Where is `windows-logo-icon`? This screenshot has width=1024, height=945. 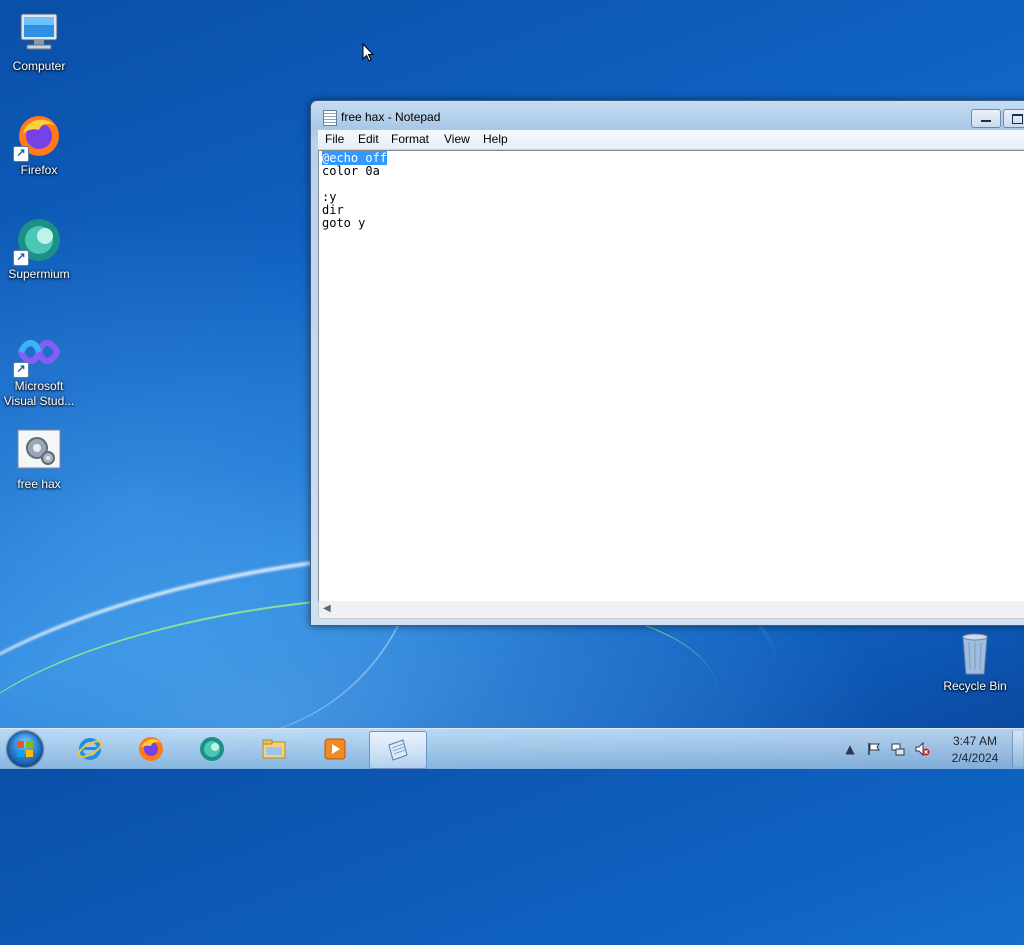 windows-logo-icon is located at coordinates (25, 749).